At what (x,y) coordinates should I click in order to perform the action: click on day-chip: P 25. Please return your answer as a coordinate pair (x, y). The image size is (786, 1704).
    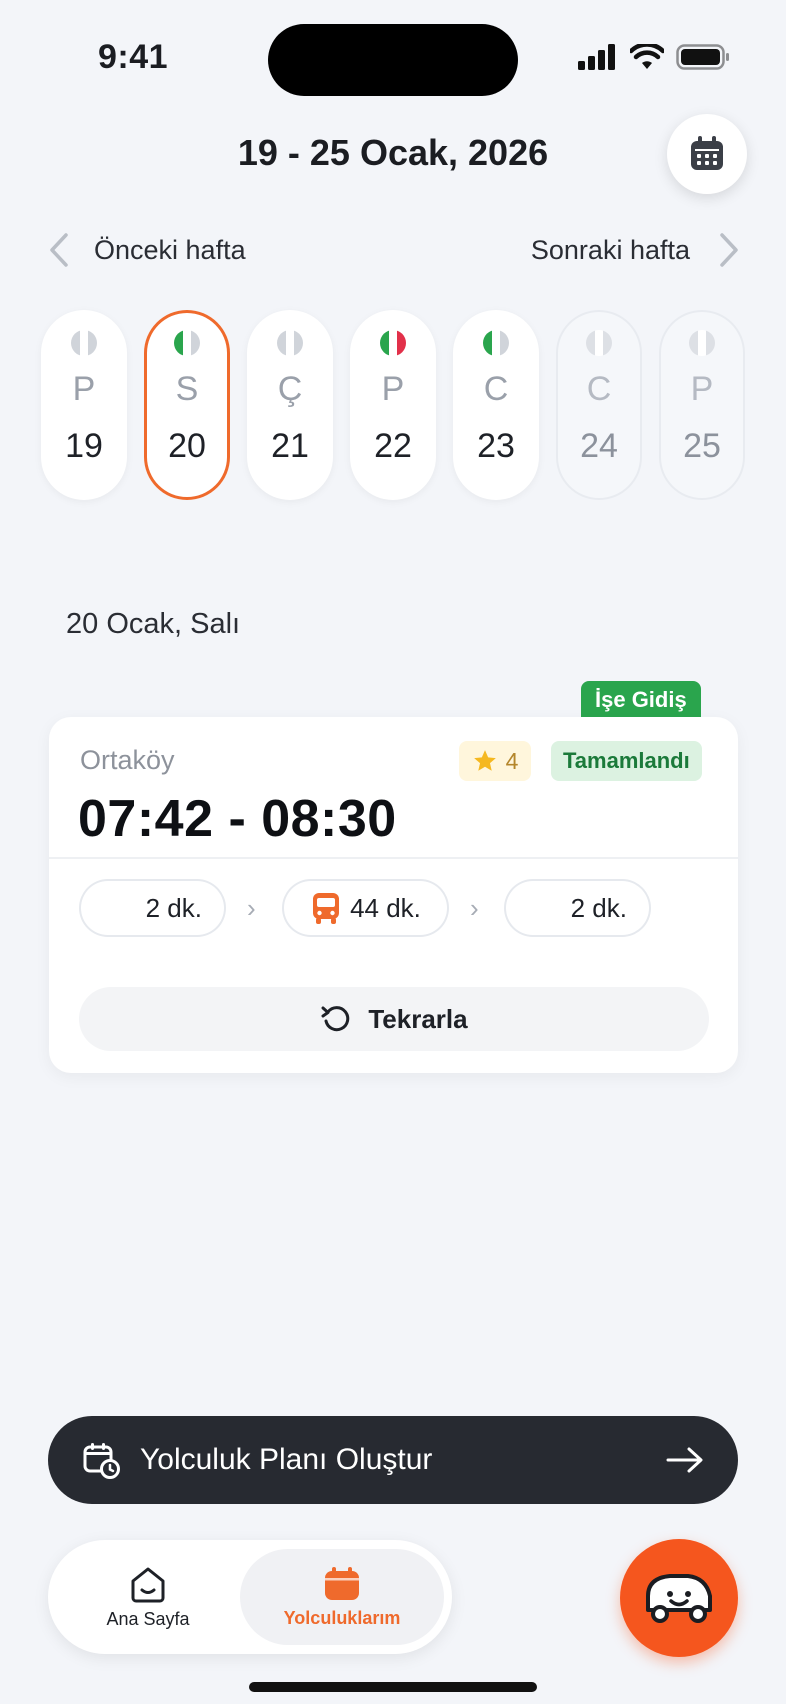
    Looking at the image, I should click on (702, 405).